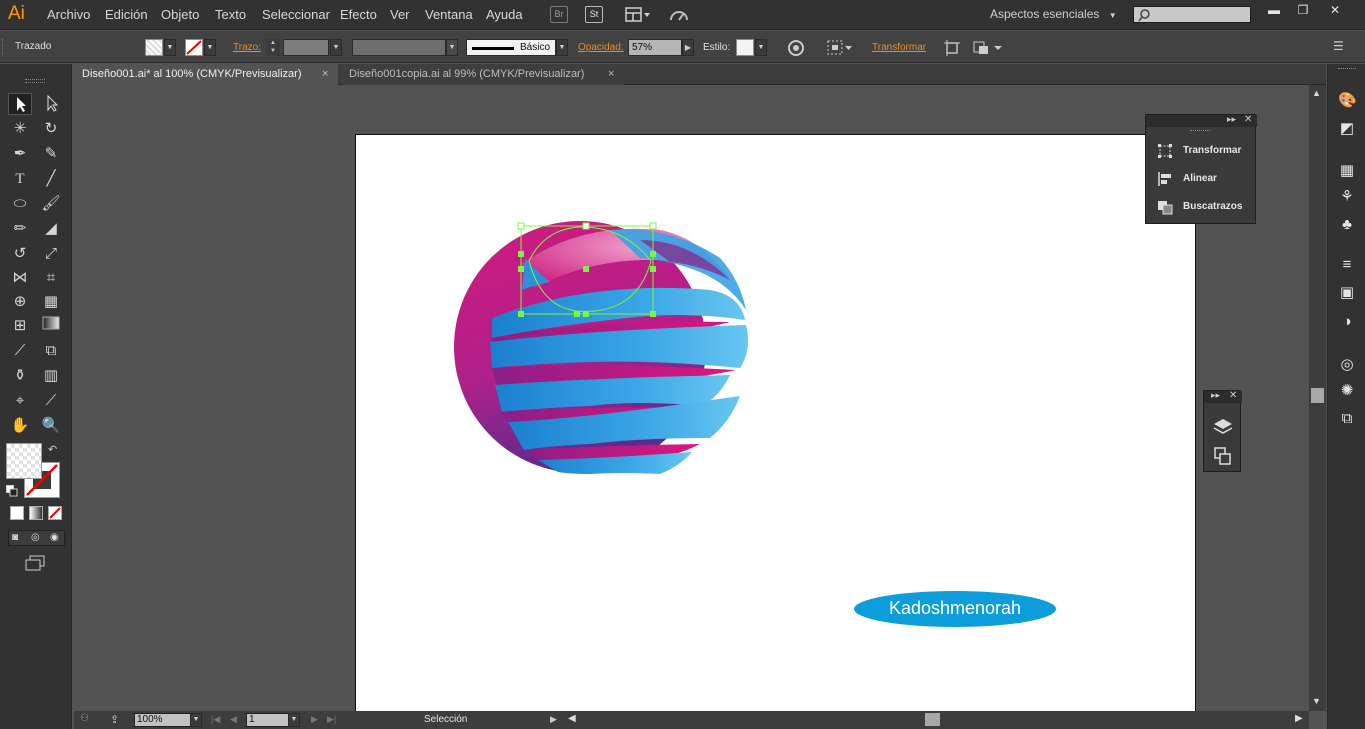 This screenshot has height=729, width=1365. Describe the element at coordinates (306, 47) in the screenshot. I see `stroke-weight-field` at that location.